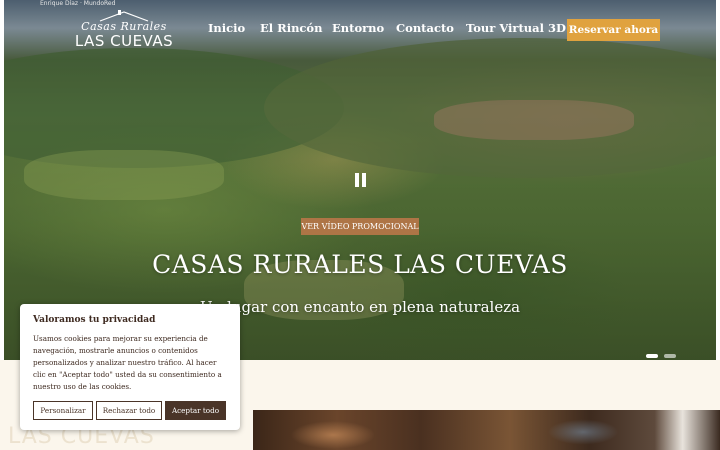 The height and width of the screenshot is (450, 720). What do you see at coordinates (360, 264) in the screenshot?
I see `hero-title: CASAS RURALES LAS CUEVAS` at bounding box center [360, 264].